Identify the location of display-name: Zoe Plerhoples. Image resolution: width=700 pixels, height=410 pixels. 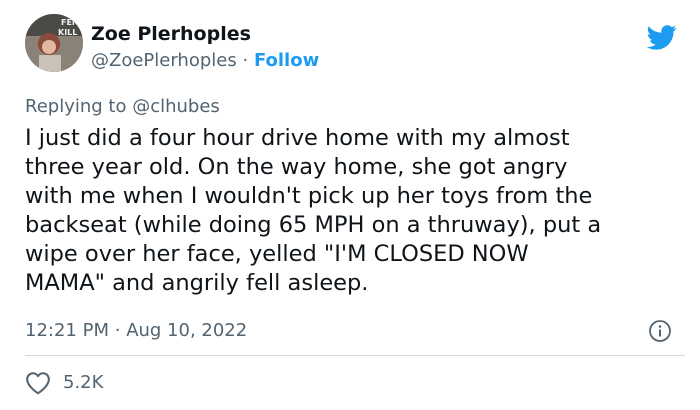
(205, 34).